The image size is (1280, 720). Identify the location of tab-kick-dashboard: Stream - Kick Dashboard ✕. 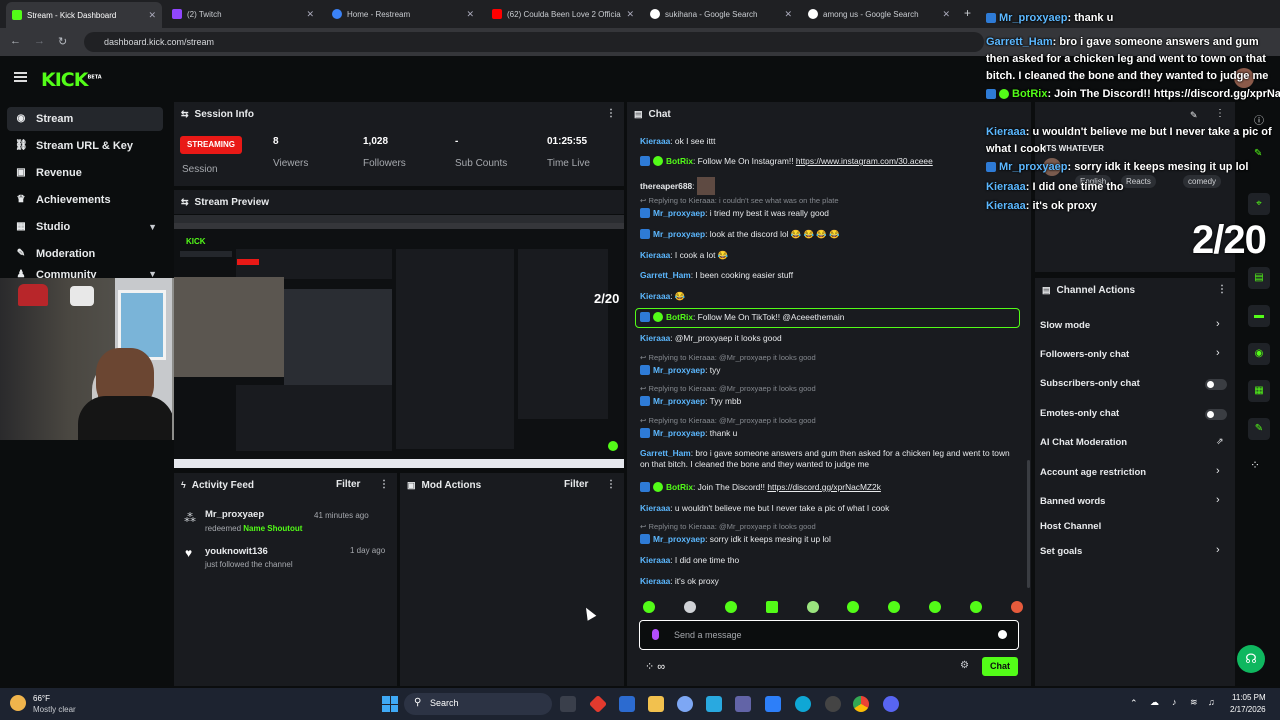
(84, 15).